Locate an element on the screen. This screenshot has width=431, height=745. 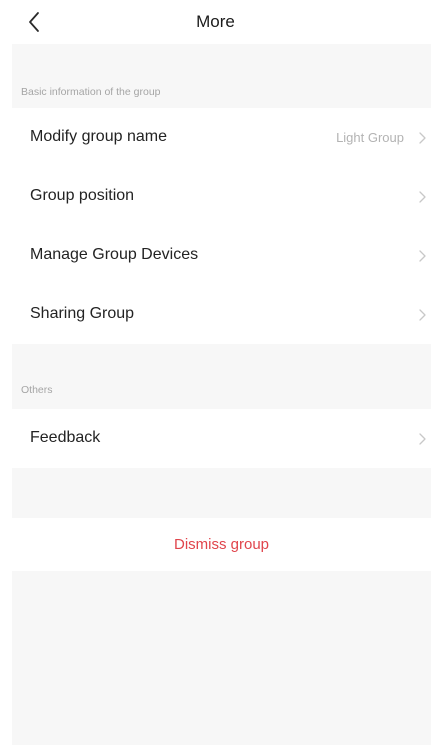
section-header-basic: Basic information of the group is located at coordinates (221, 76).